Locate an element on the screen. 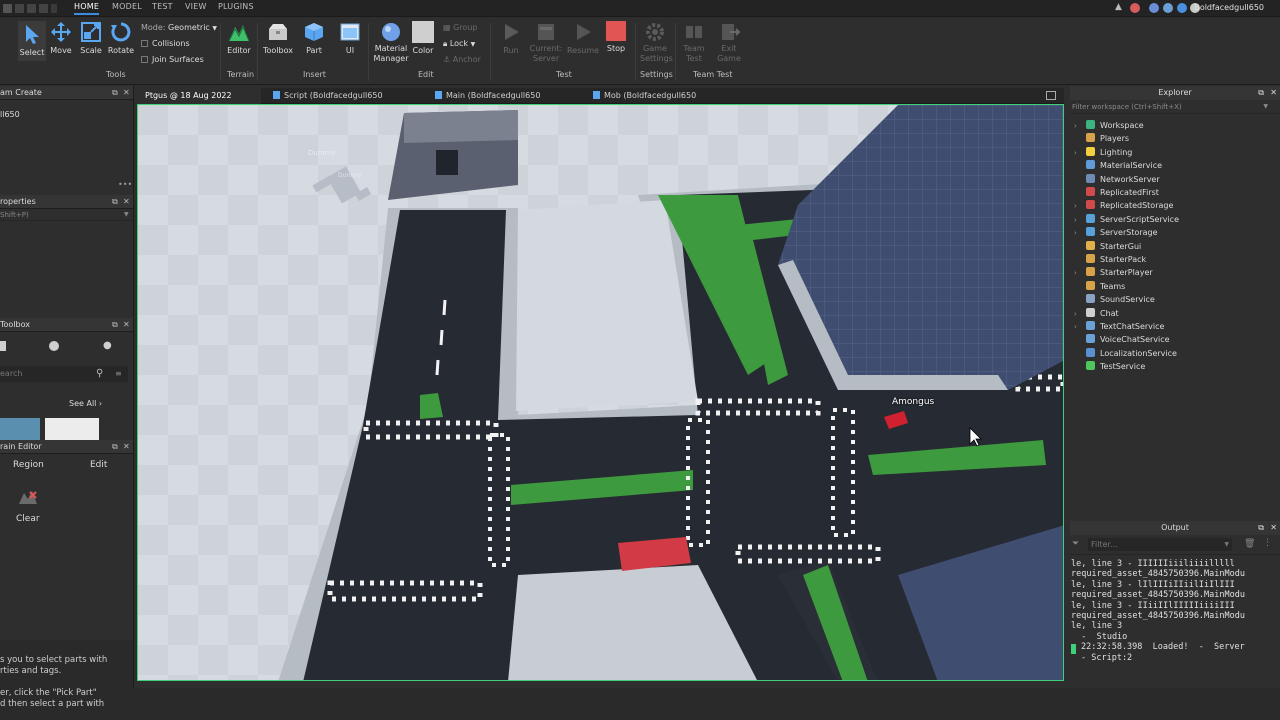  toolbox-search: earch ⚲ ≡ is located at coordinates (64, 374).